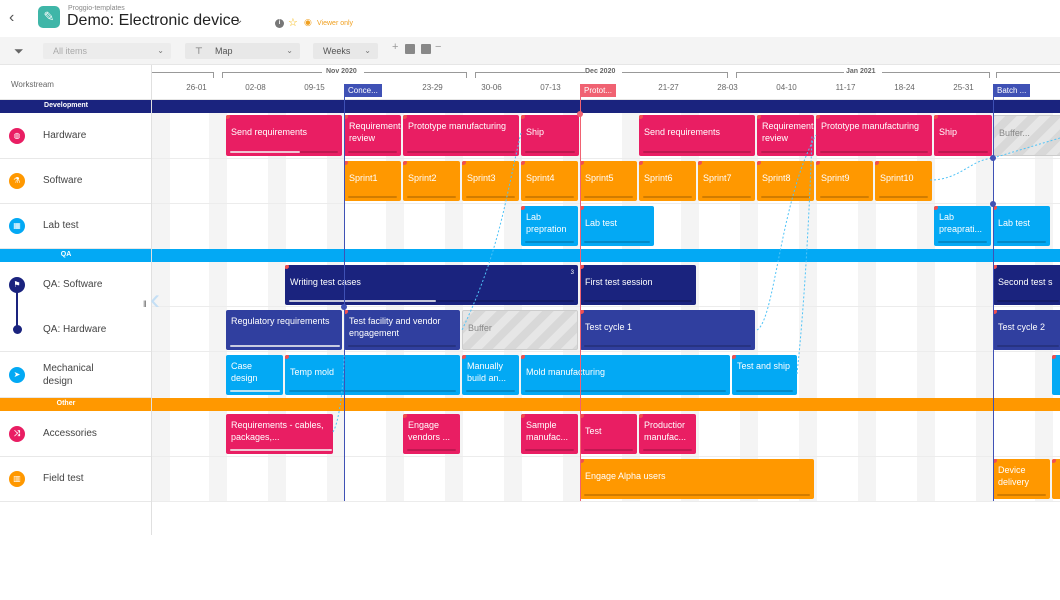 The image size is (1060, 600). I want to click on task-case-design: Case design, so click(254, 375).